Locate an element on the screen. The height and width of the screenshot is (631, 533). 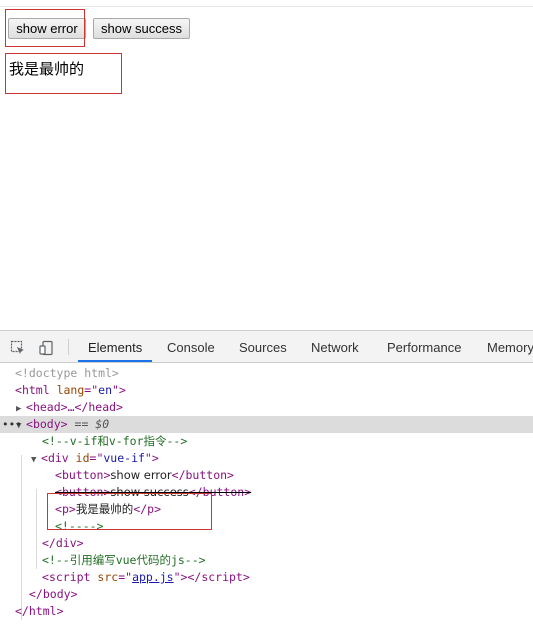
p-tag-name: p is located at coordinates (65, 509).